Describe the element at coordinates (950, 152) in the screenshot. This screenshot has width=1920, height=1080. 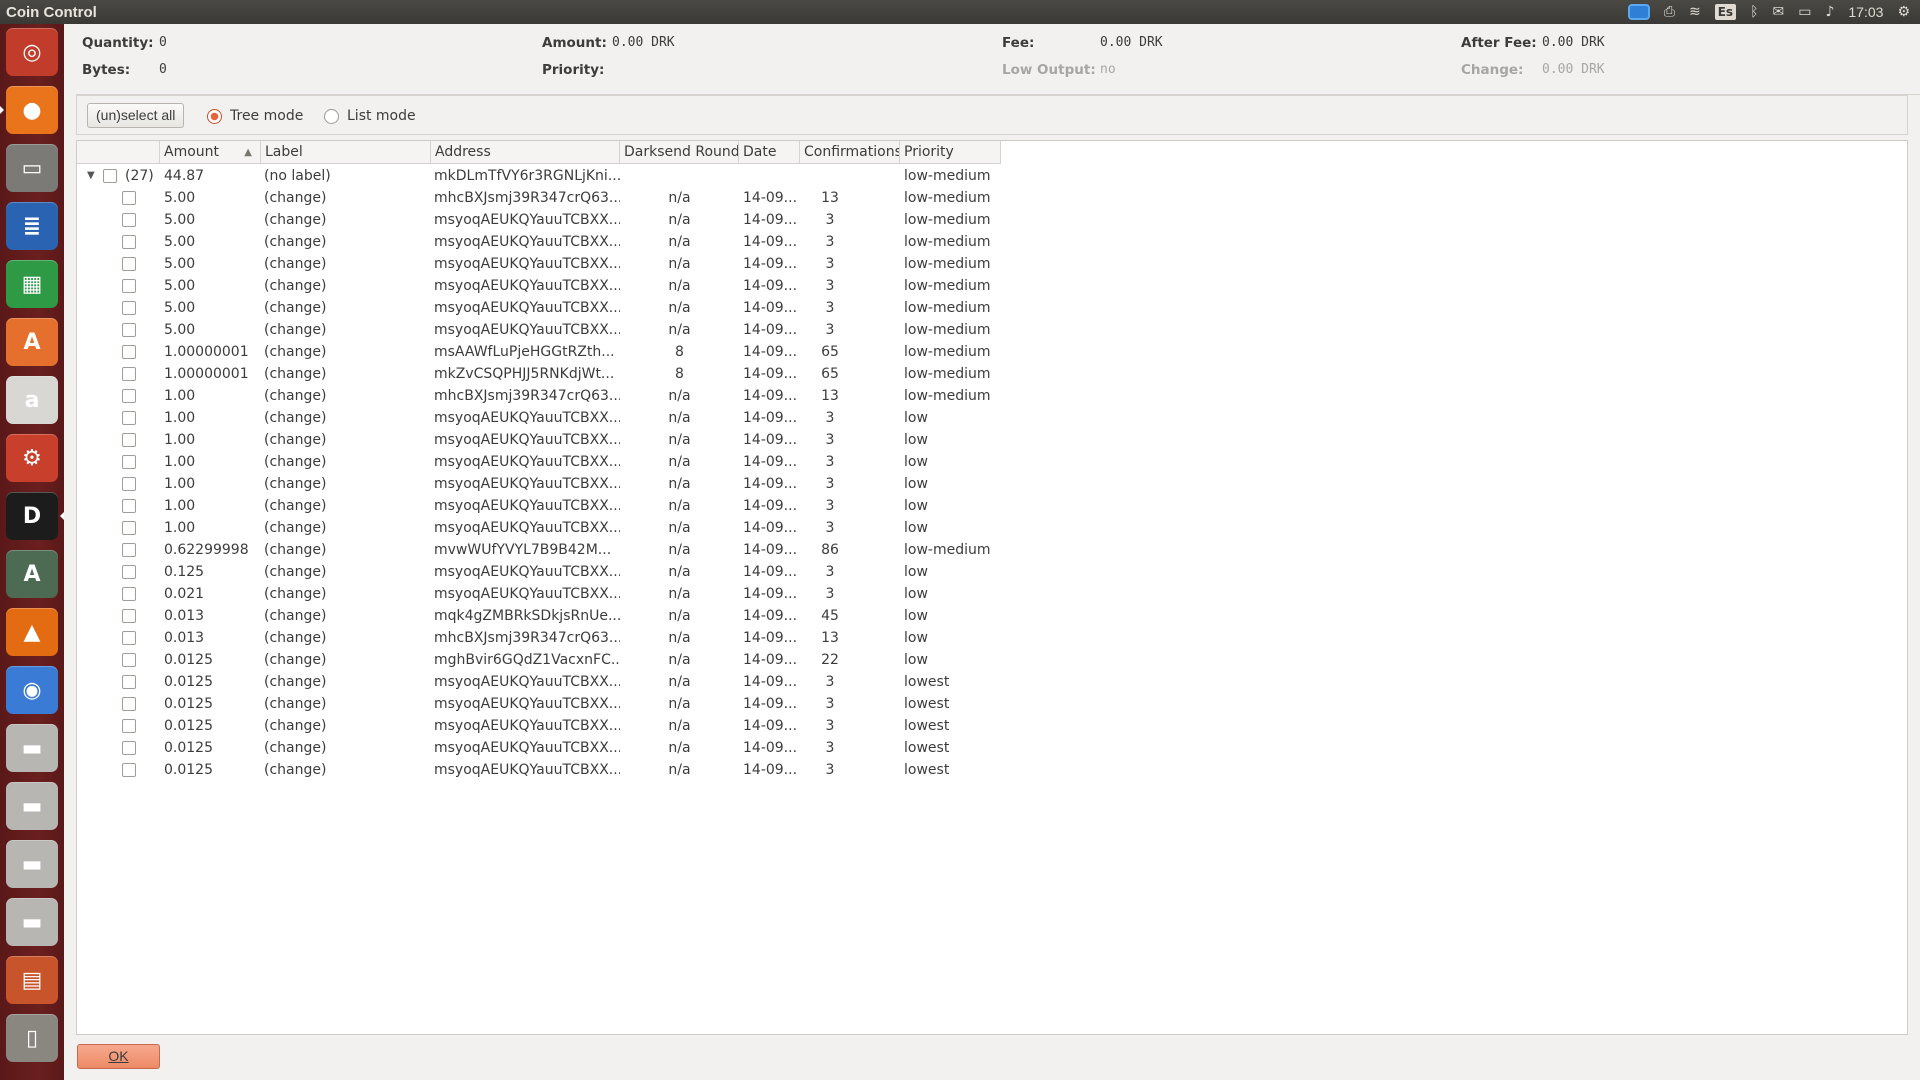
I see `column-header-priority: Priority` at that location.